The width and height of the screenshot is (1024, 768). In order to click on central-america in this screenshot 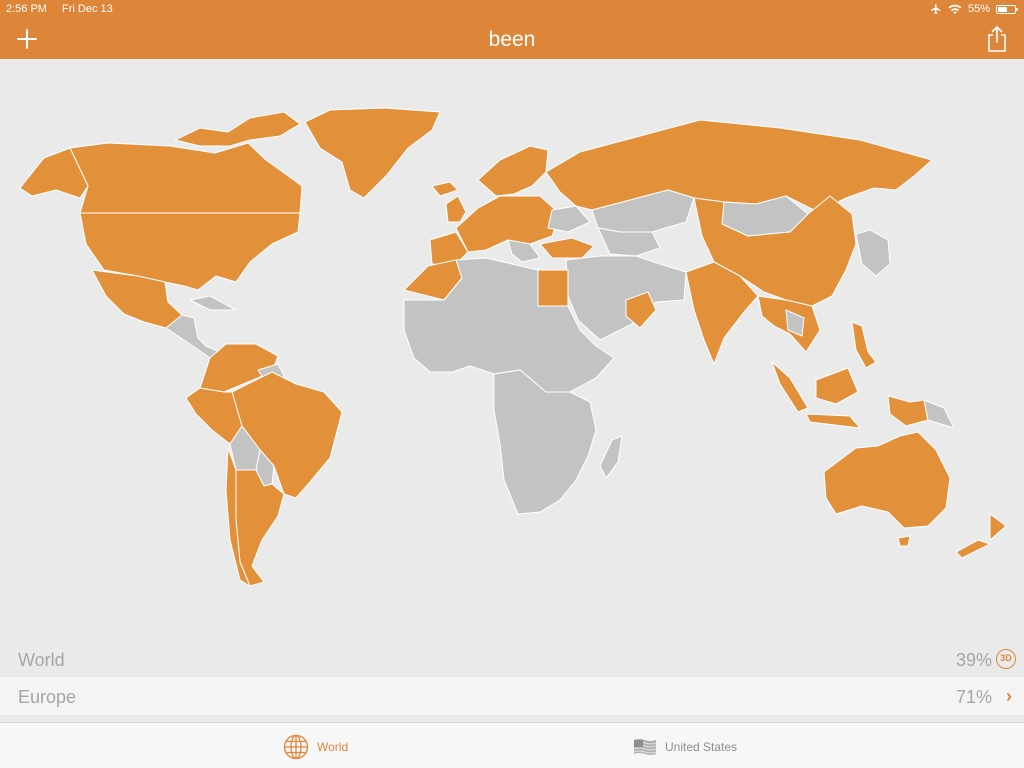, I will do `click(193, 336)`.